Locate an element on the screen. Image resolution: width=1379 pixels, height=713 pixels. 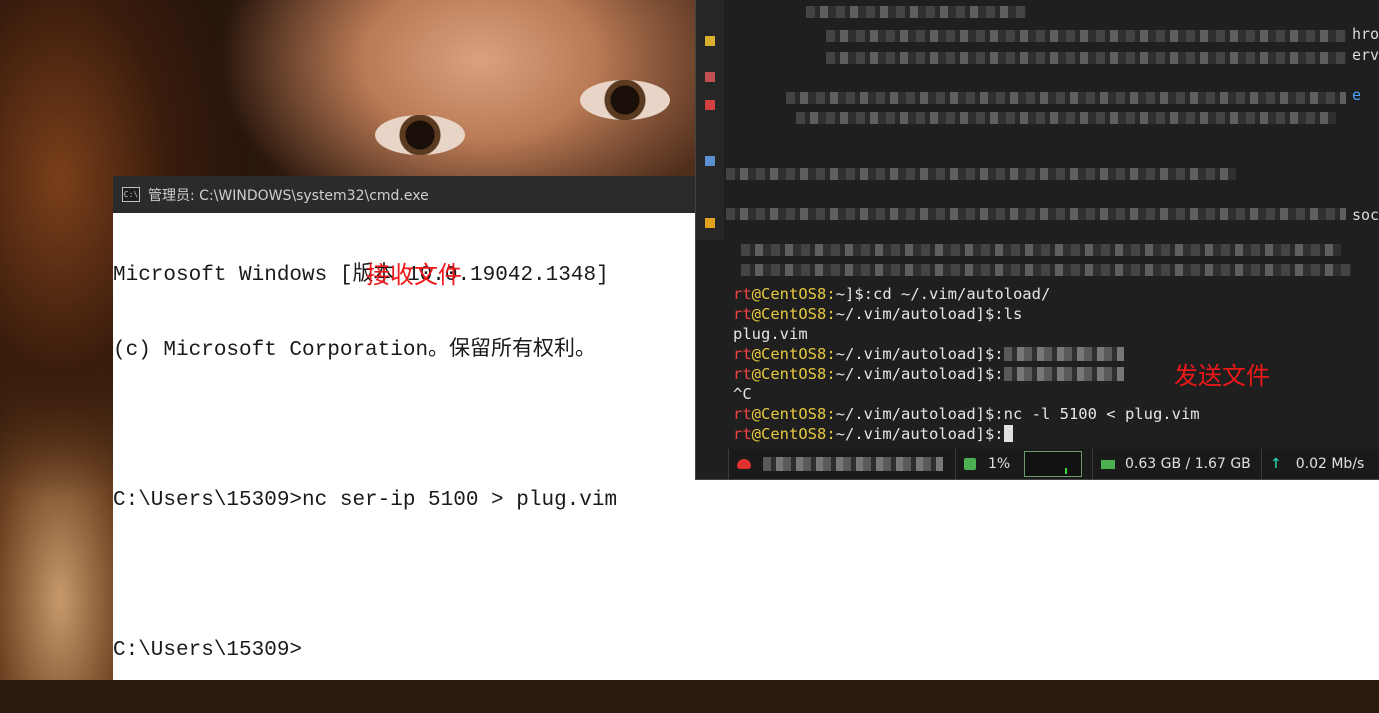
memory-segment: 0.63 GB / 1.67 GB is located at coordinates (1176, 464).